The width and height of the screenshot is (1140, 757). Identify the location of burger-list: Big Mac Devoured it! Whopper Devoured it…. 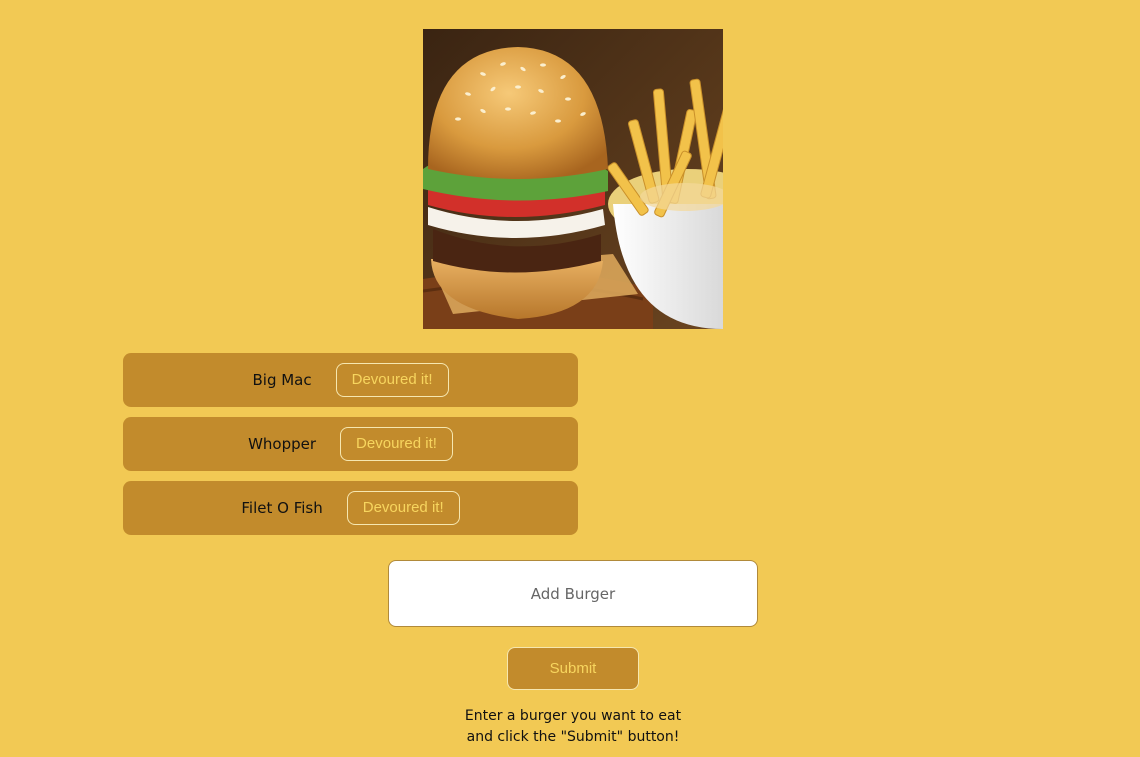
(350, 449).